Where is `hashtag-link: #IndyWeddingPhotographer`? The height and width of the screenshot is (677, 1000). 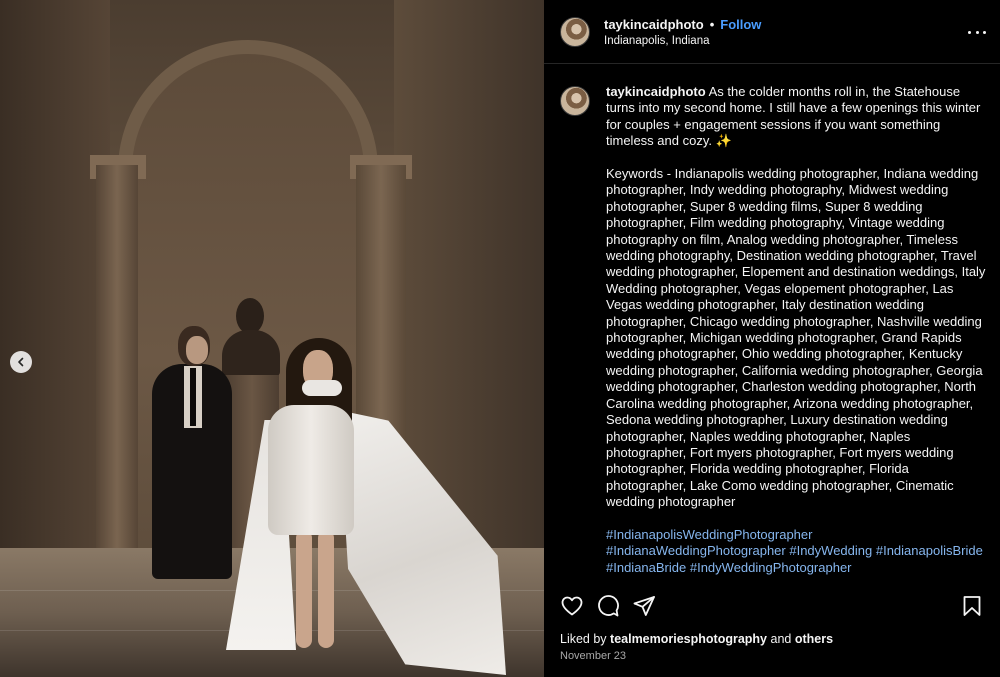 hashtag-link: #IndyWeddingPhotographer is located at coordinates (771, 567).